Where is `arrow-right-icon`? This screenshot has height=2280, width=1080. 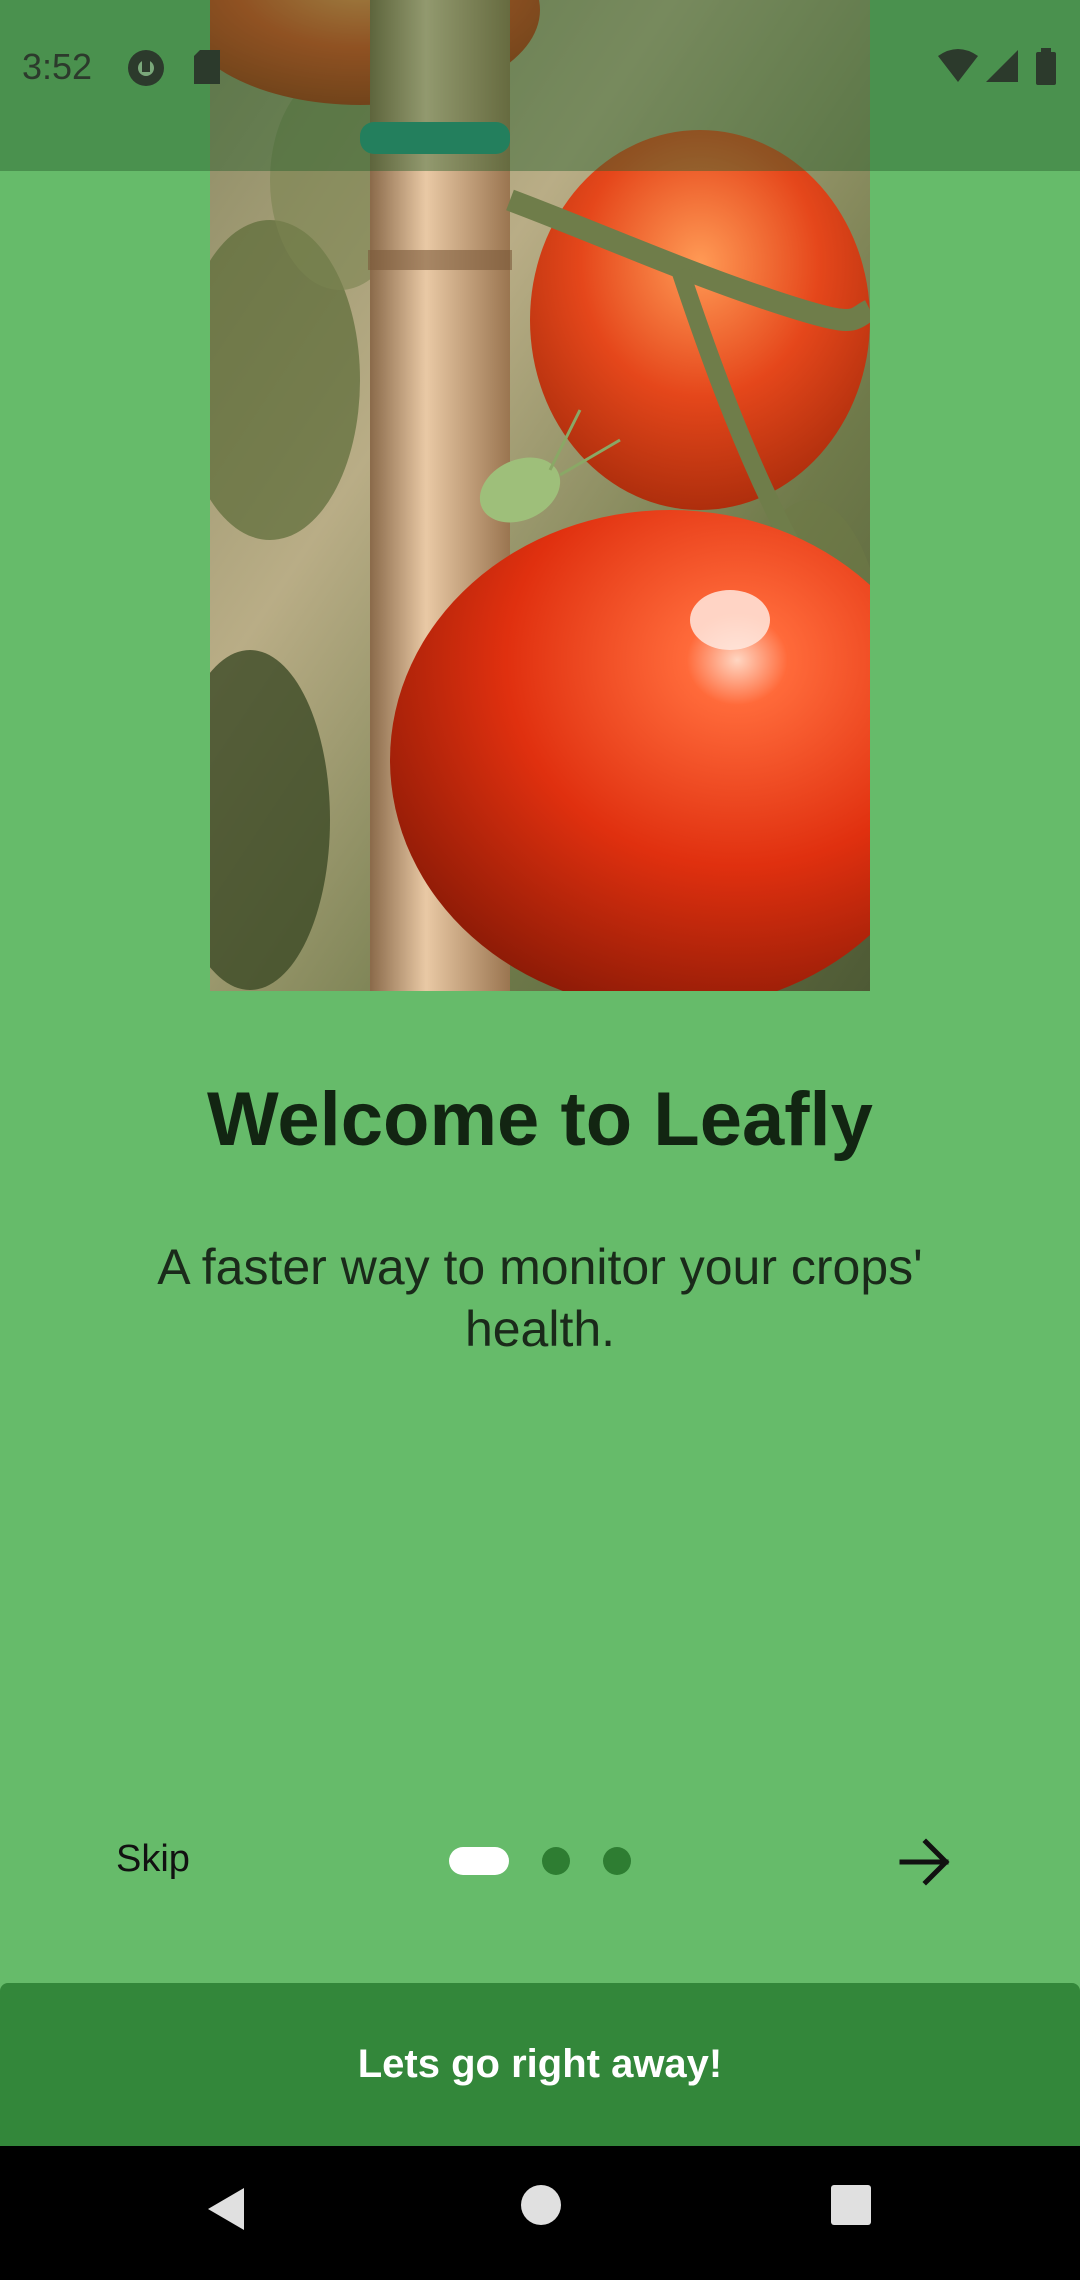 arrow-right-icon is located at coordinates (924, 1862).